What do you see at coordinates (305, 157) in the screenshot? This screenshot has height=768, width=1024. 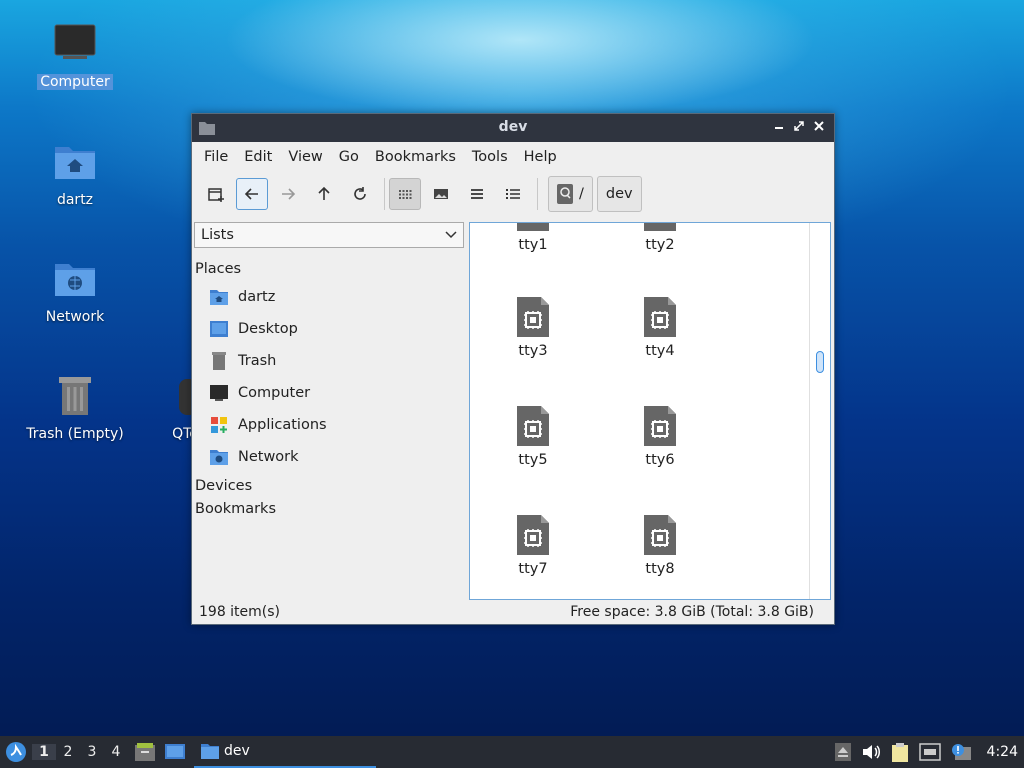 I see `menu-view: View` at bounding box center [305, 157].